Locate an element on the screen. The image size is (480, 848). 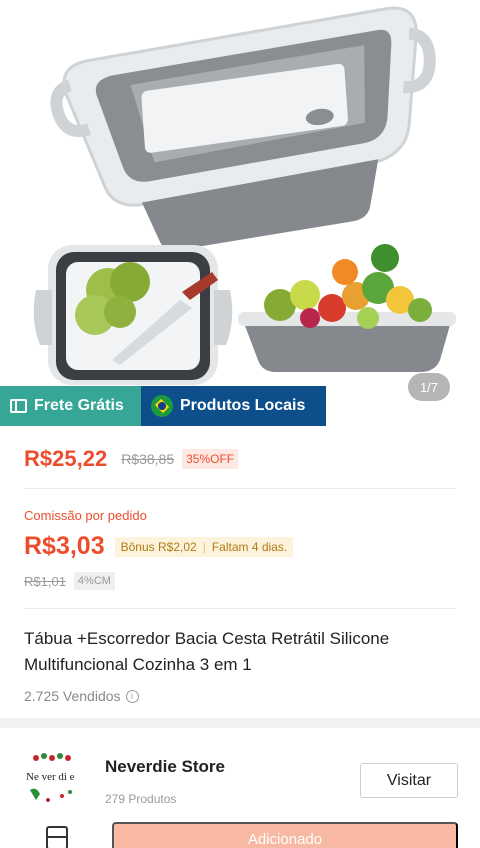
section-separator is located at coordinates (240, 723).